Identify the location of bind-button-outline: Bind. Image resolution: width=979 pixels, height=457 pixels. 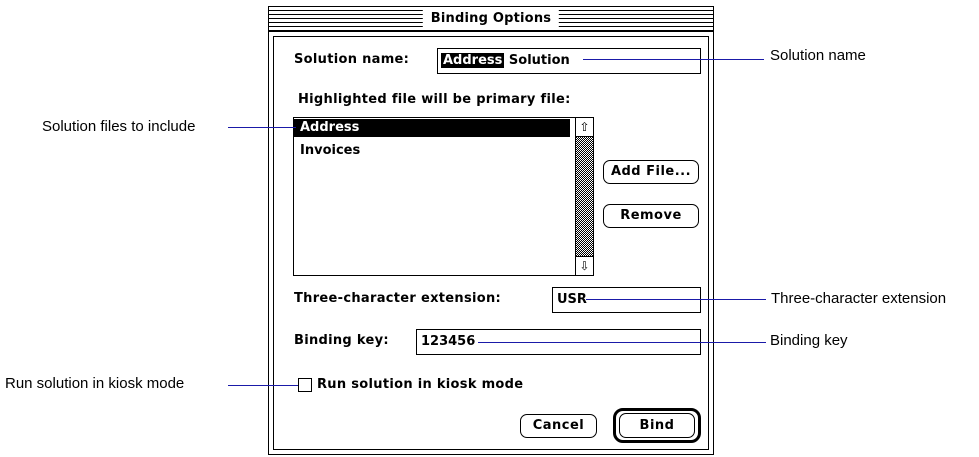
(657, 425).